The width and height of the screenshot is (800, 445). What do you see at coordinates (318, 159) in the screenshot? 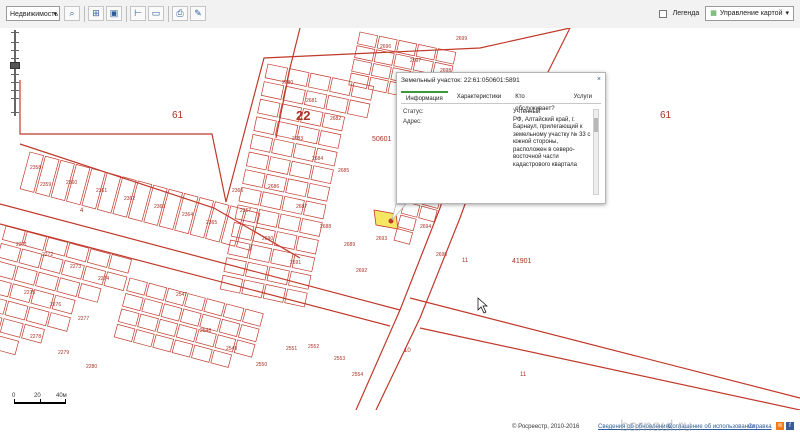
I see `parcel-number: 2684` at bounding box center [318, 159].